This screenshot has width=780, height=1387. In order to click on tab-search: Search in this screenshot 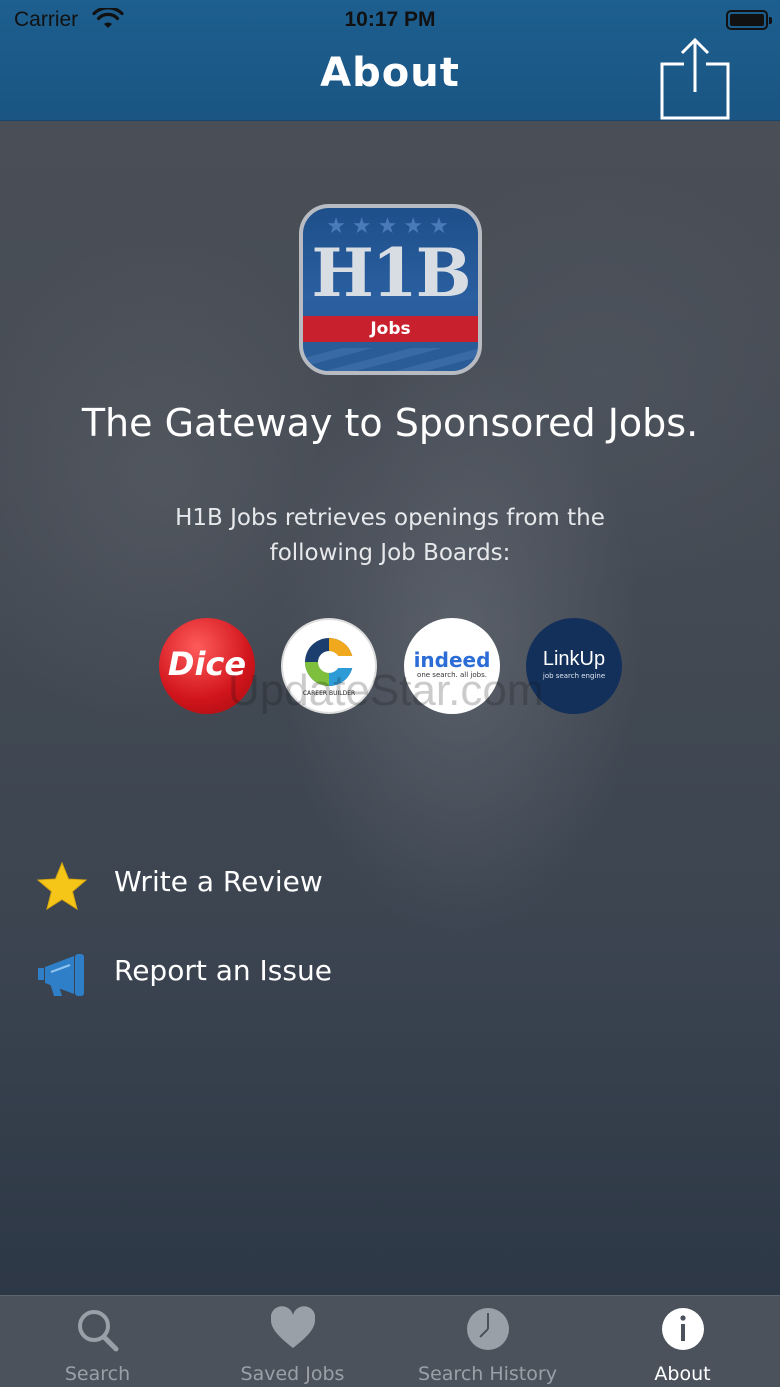, I will do `click(97, 1341)`.